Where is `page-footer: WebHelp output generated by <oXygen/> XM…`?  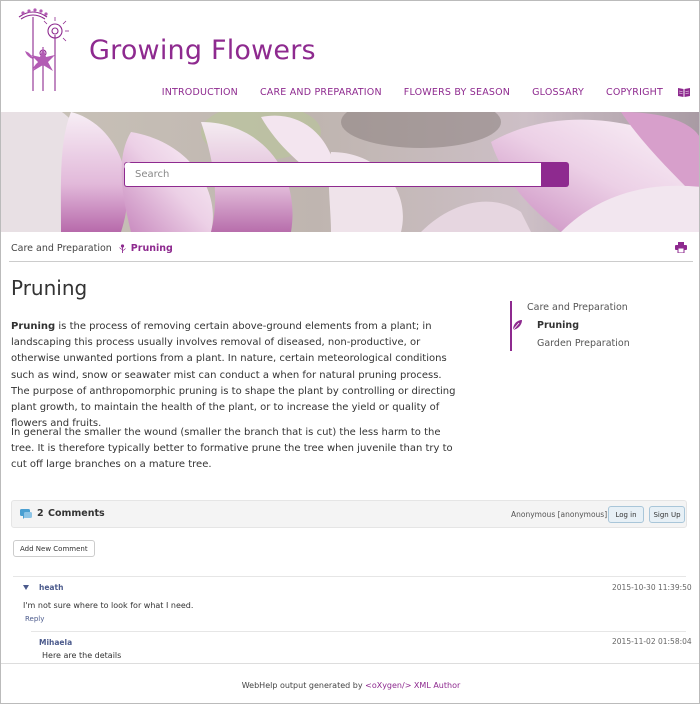
page-footer: WebHelp output generated by <oXygen/> XM… is located at coordinates (350, 683).